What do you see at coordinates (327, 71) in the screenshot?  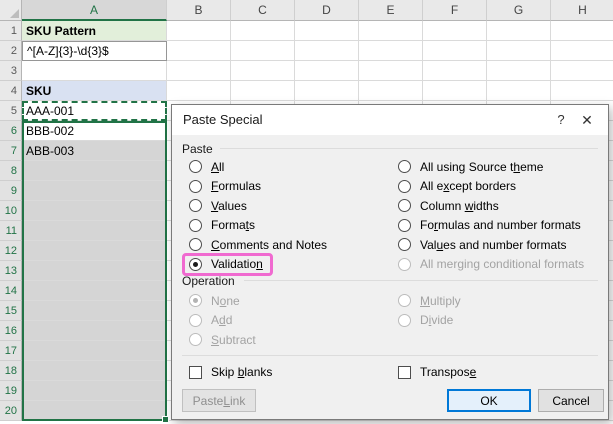 I see `cell-d3` at bounding box center [327, 71].